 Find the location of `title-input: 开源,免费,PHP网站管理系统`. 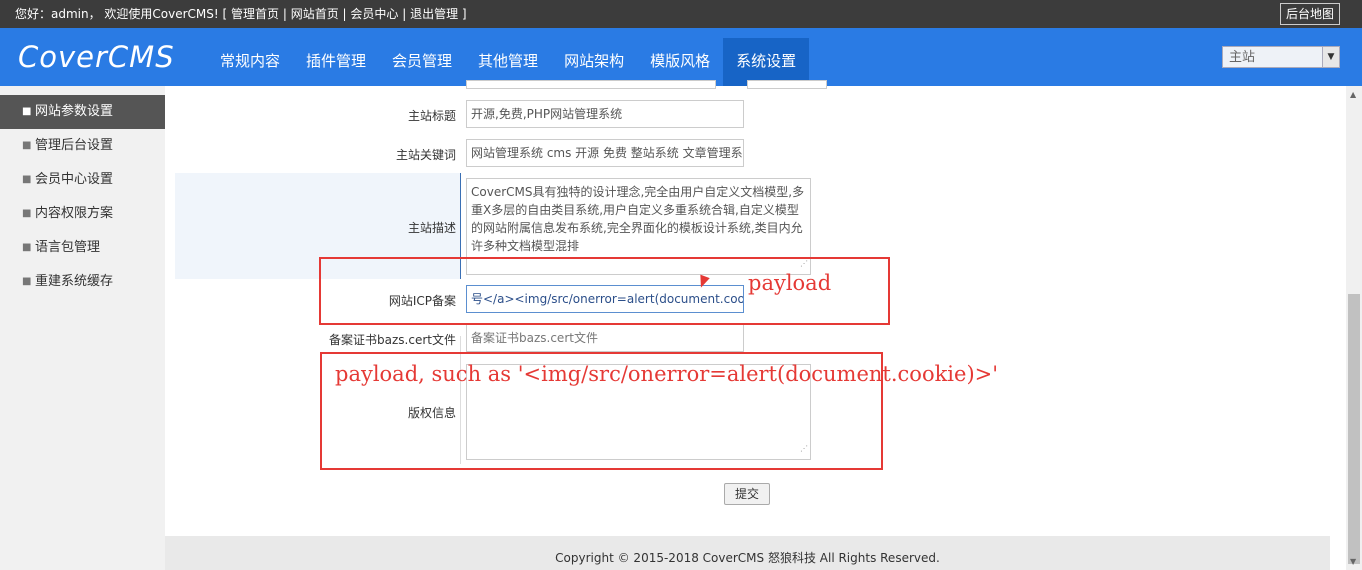

title-input: 开源,免费,PHP网站管理系统 is located at coordinates (605, 114).